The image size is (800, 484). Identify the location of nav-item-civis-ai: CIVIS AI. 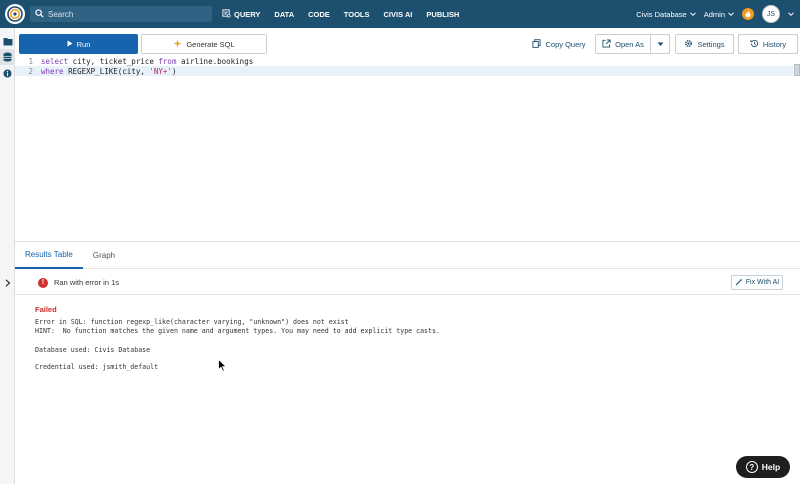
(398, 14).